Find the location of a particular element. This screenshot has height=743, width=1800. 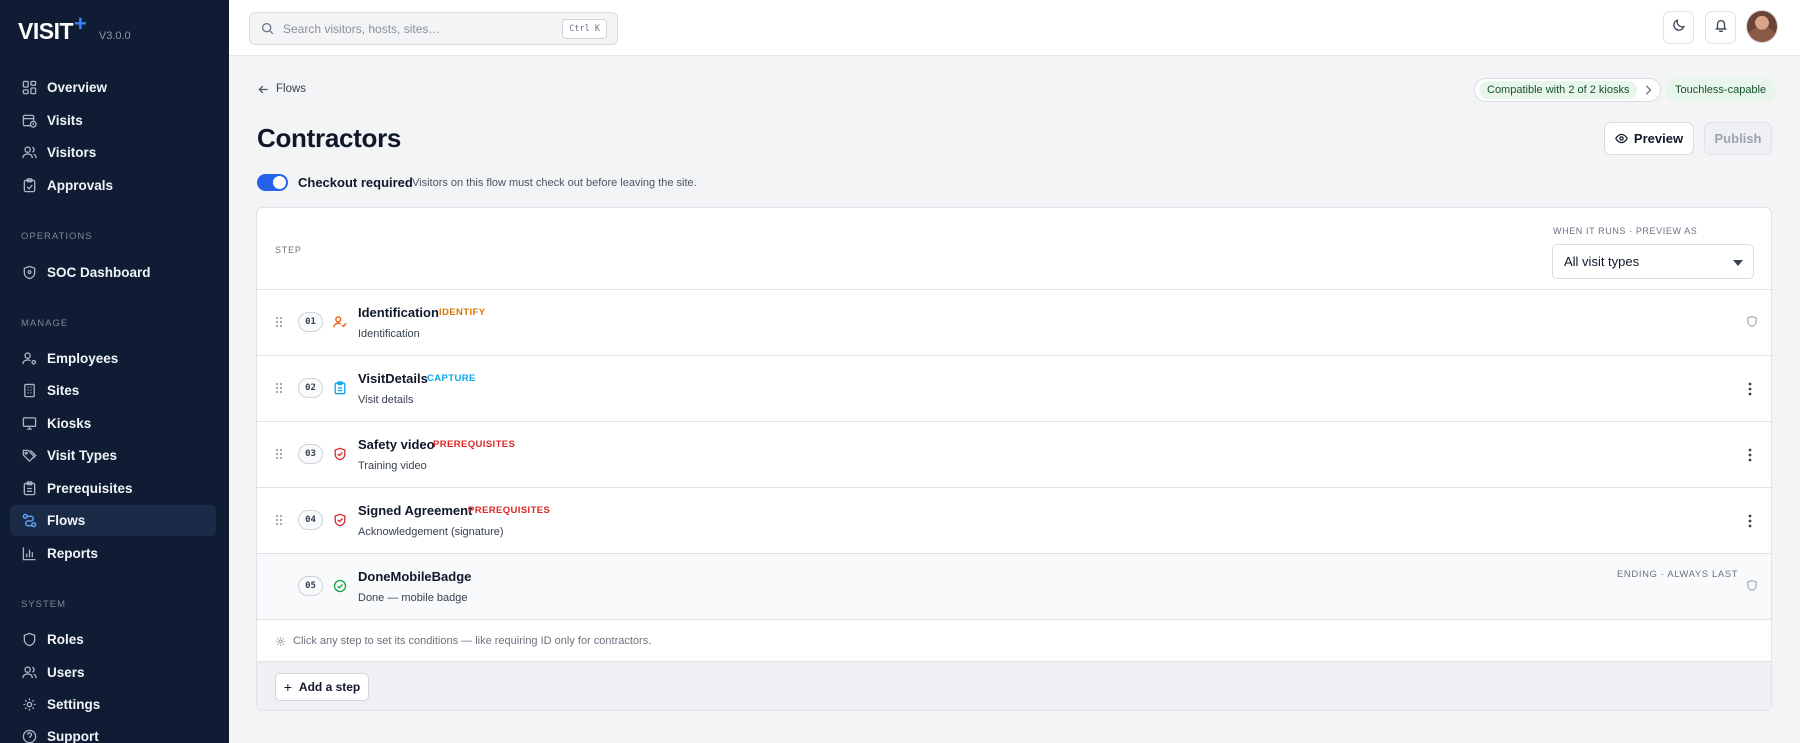

bar-chart-icon is located at coordinates (29, 554).